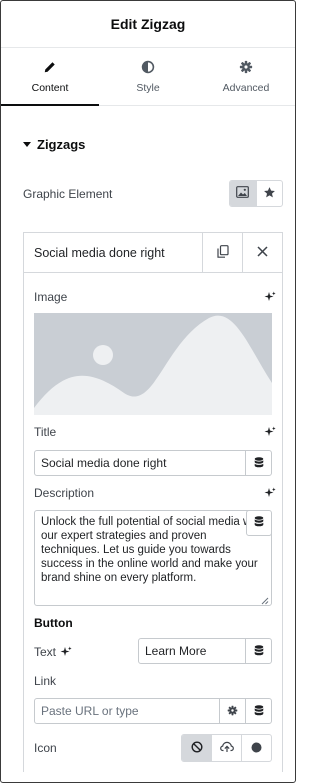 Image resolution: width=320 pixels, height=783 pixels. I want to click on caret-down-icon, so click(27, 144).